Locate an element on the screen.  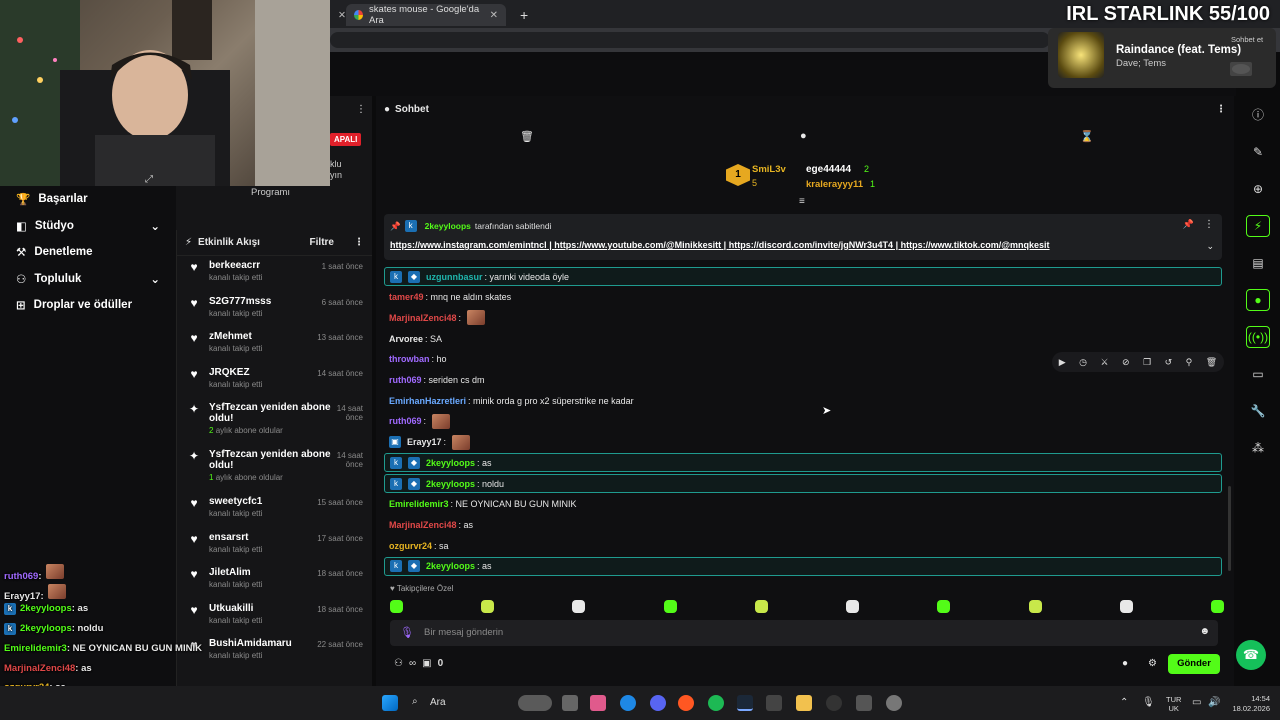
gear-icon: ⚙ is located at coordinates (1152, 663).